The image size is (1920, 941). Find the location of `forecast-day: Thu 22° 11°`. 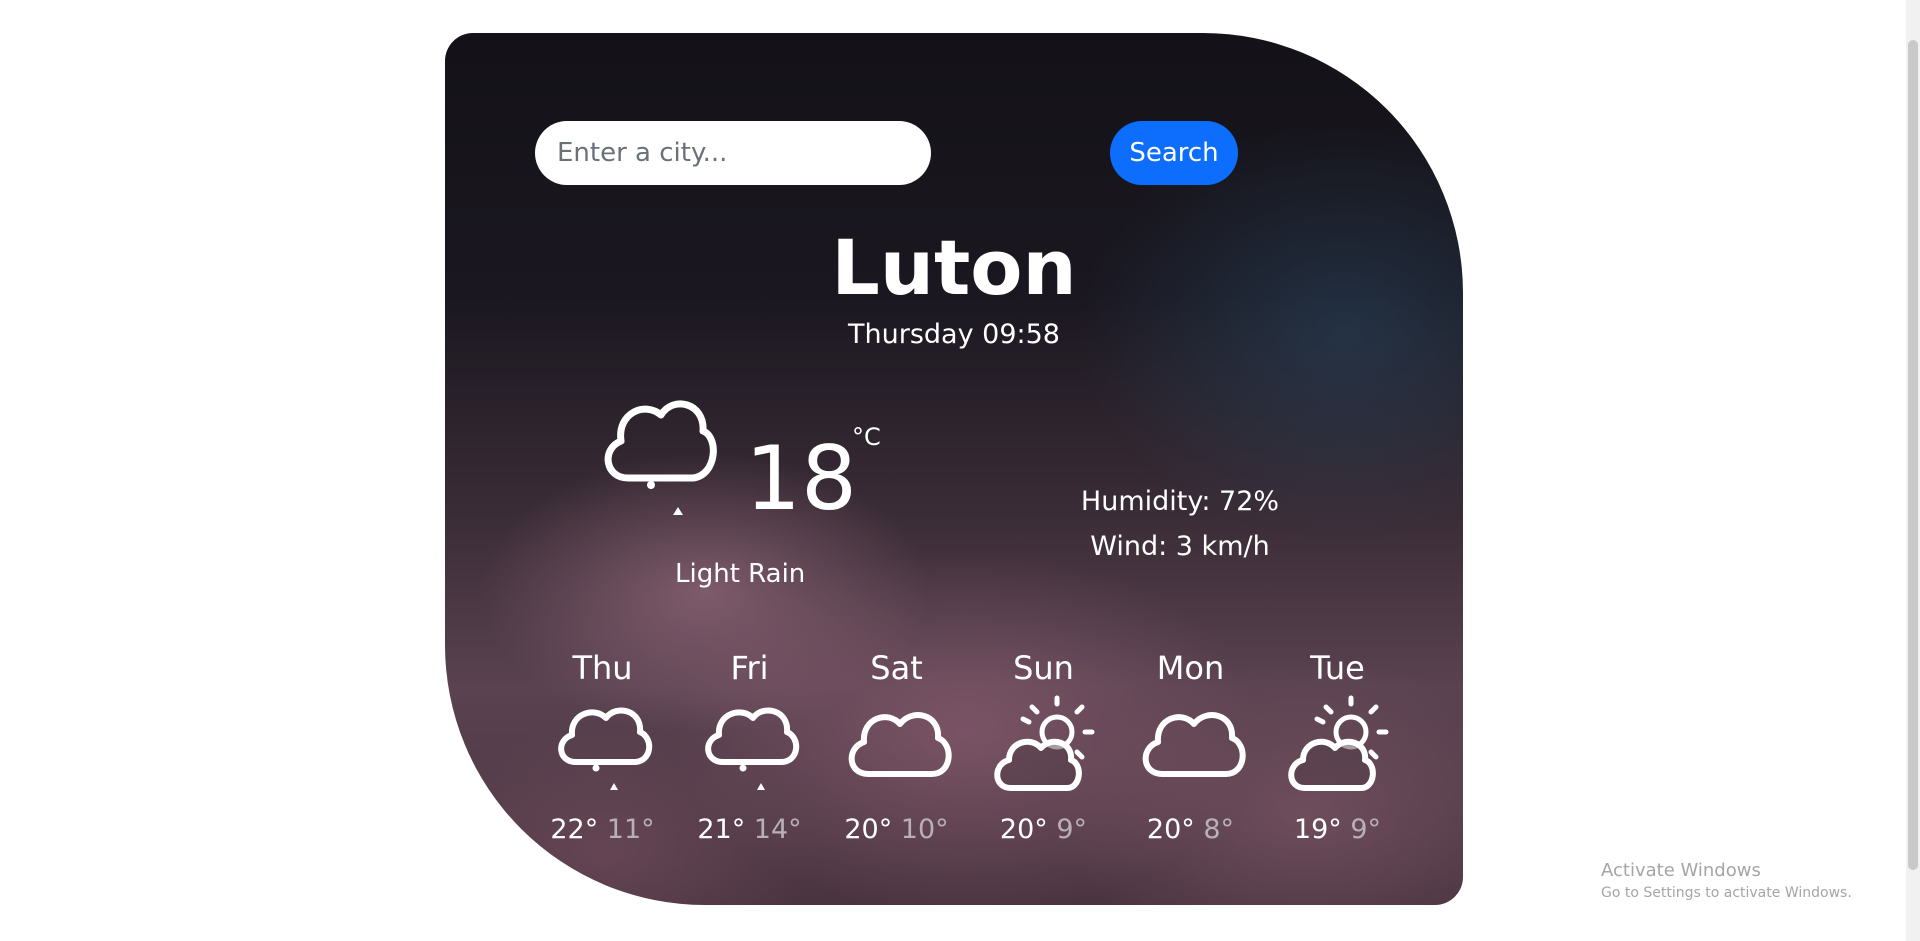

forecast-day: Thu 22° 11° is located at coordinates (602, 745).